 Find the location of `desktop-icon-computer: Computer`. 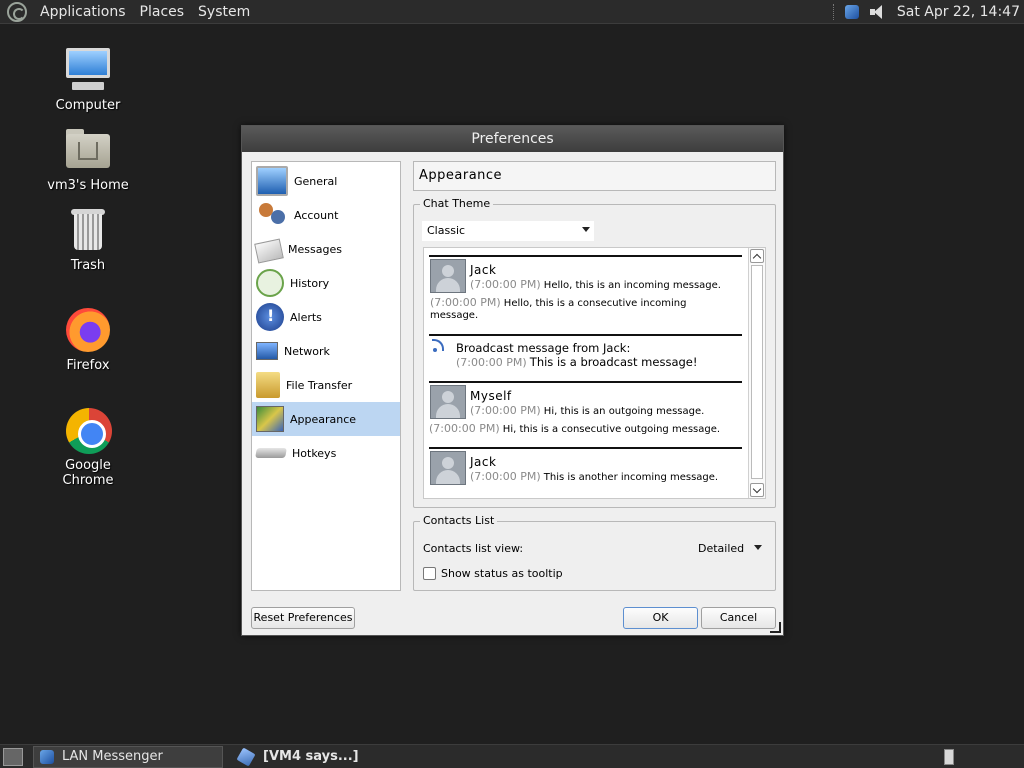

desktop-icon-computer: Computer is located at coordinates (88, 79).